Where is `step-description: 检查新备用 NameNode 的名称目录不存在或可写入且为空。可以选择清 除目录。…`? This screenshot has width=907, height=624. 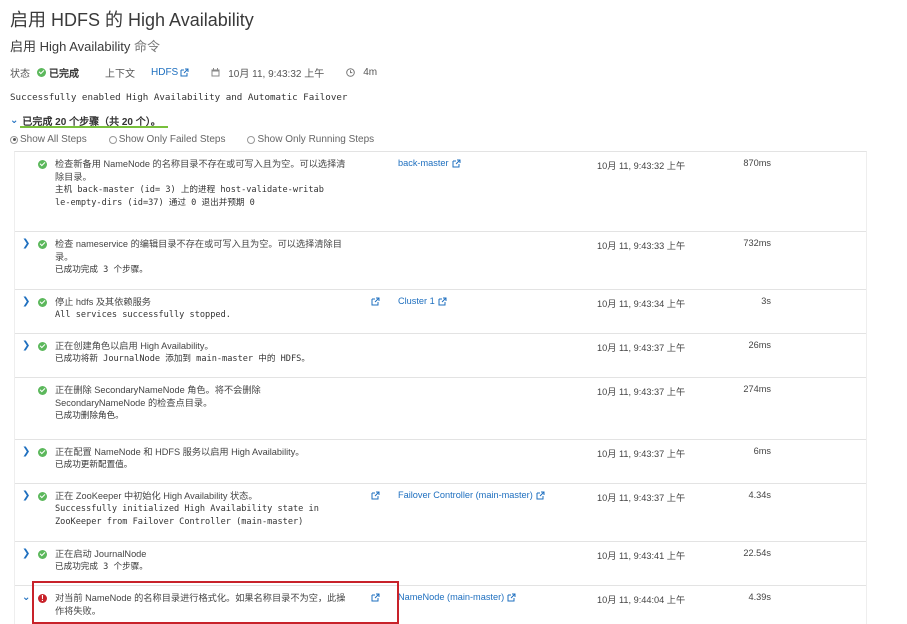 step-description: 检查新备用 NameNode 的名称目录不存在或可写入且为空。可以选择清 除目录。… is located at coordinates (210, 184).